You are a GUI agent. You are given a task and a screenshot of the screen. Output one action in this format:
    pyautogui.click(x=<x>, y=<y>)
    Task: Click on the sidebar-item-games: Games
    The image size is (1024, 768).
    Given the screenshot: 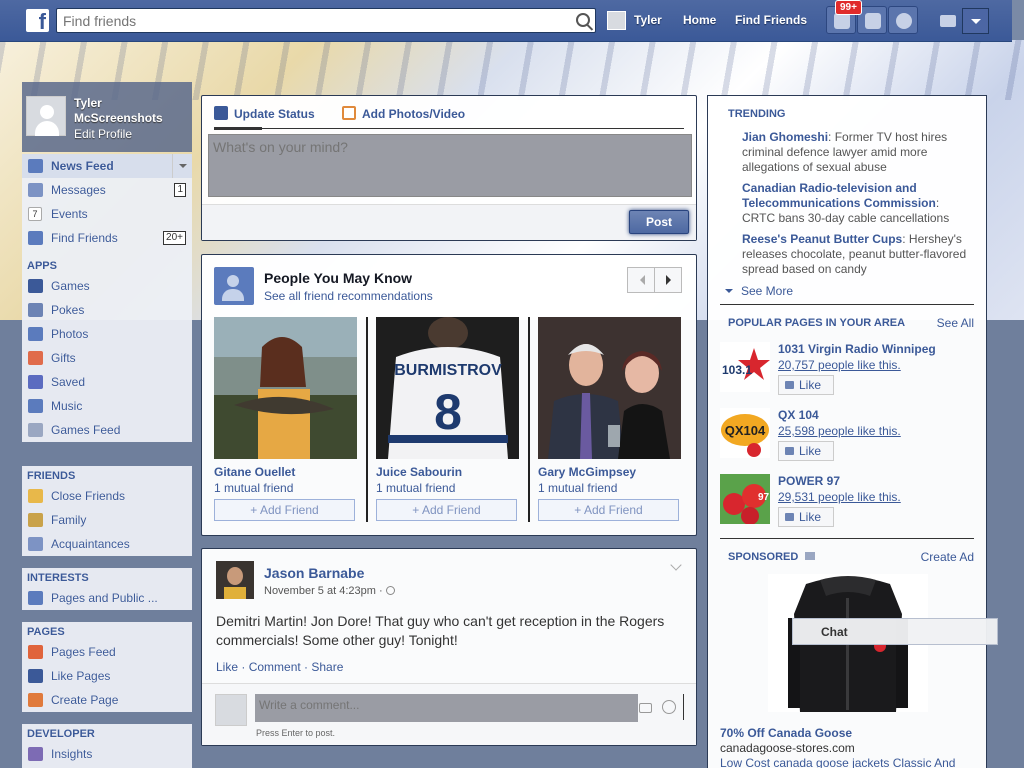 What is the action you would take?
    pyautogui.click(x=107, y=286)
    